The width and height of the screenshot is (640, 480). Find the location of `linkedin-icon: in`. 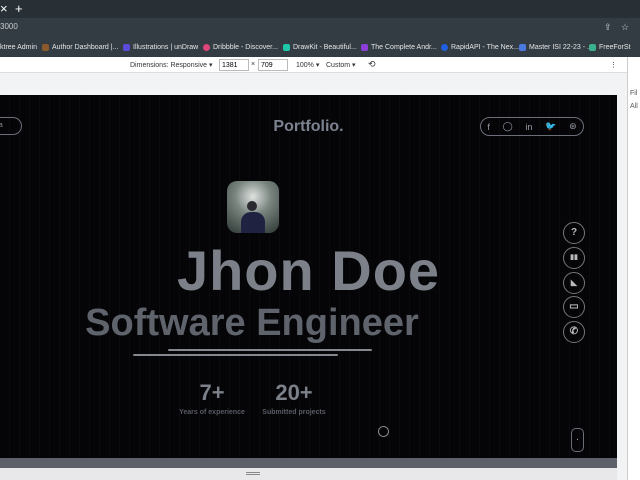

linkedin-icon: in is located at coordinates (528, 127).